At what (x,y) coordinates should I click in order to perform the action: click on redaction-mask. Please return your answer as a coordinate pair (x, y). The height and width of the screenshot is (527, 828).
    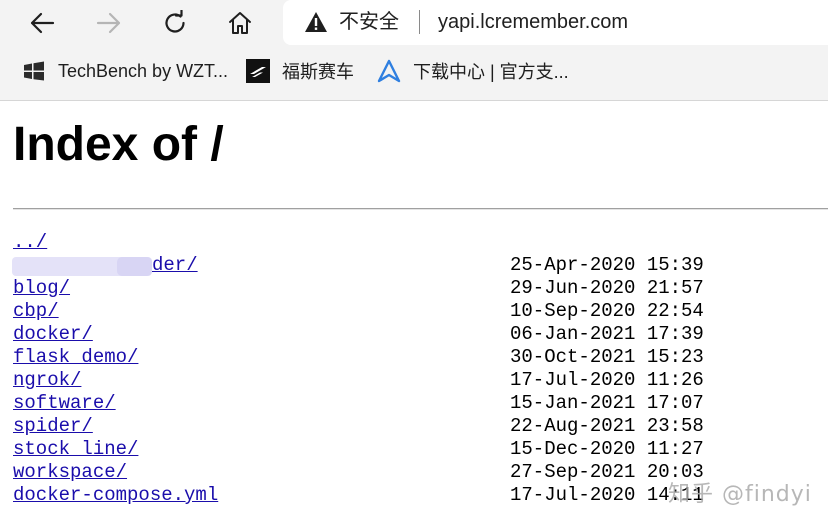
    Looking at the image, I should click on (82, 266).